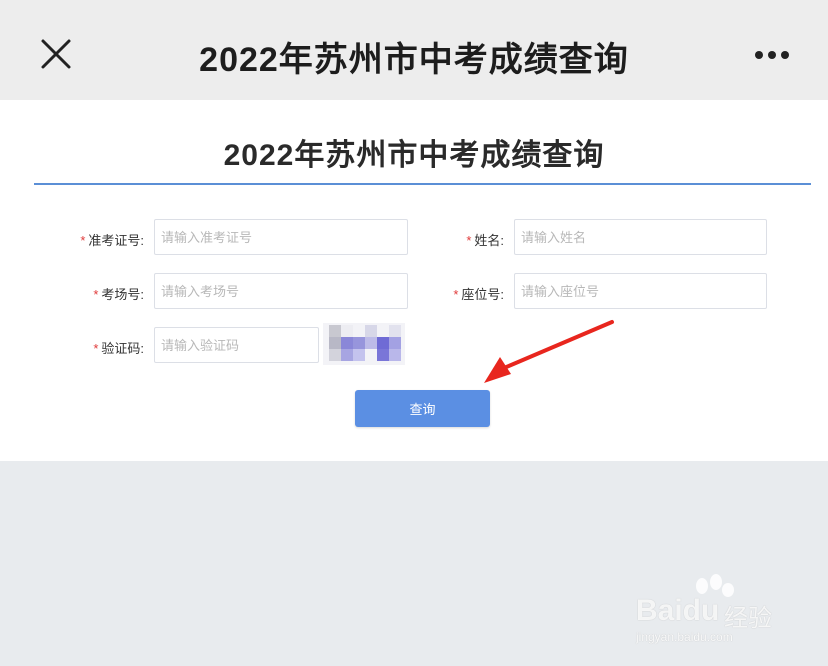 This screenshot has height=666, width=828. What do you see at coordinates (281, 237) in the screenshot?
I see `admission-no-input` at bounding box center [281, 237].